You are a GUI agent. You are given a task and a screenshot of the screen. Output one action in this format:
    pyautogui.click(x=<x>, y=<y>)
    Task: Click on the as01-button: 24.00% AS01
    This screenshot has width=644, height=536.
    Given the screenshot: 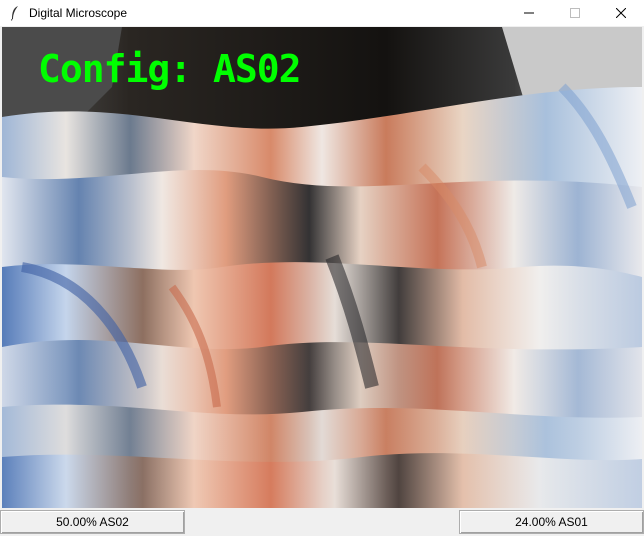 What is the action you would take?
    pyautogui.click(x=551, y=522)
    